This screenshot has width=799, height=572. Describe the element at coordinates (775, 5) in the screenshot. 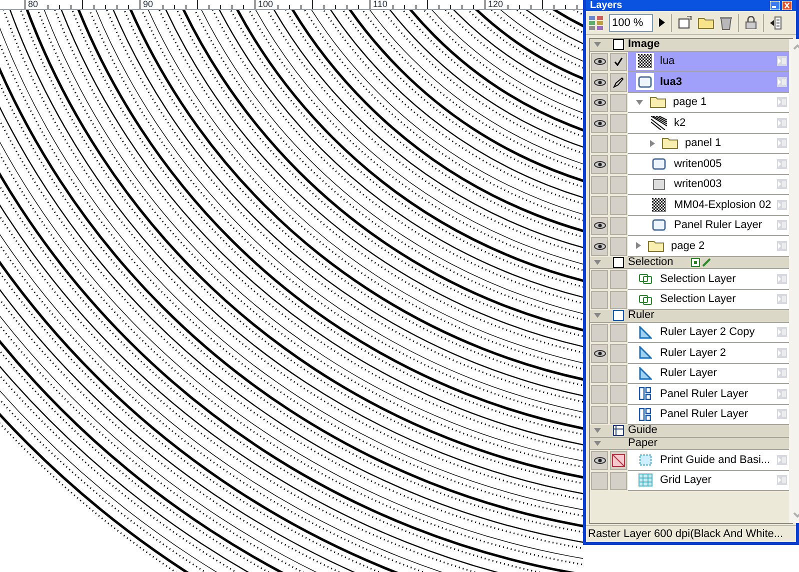

I see `minimize-button` at that location.